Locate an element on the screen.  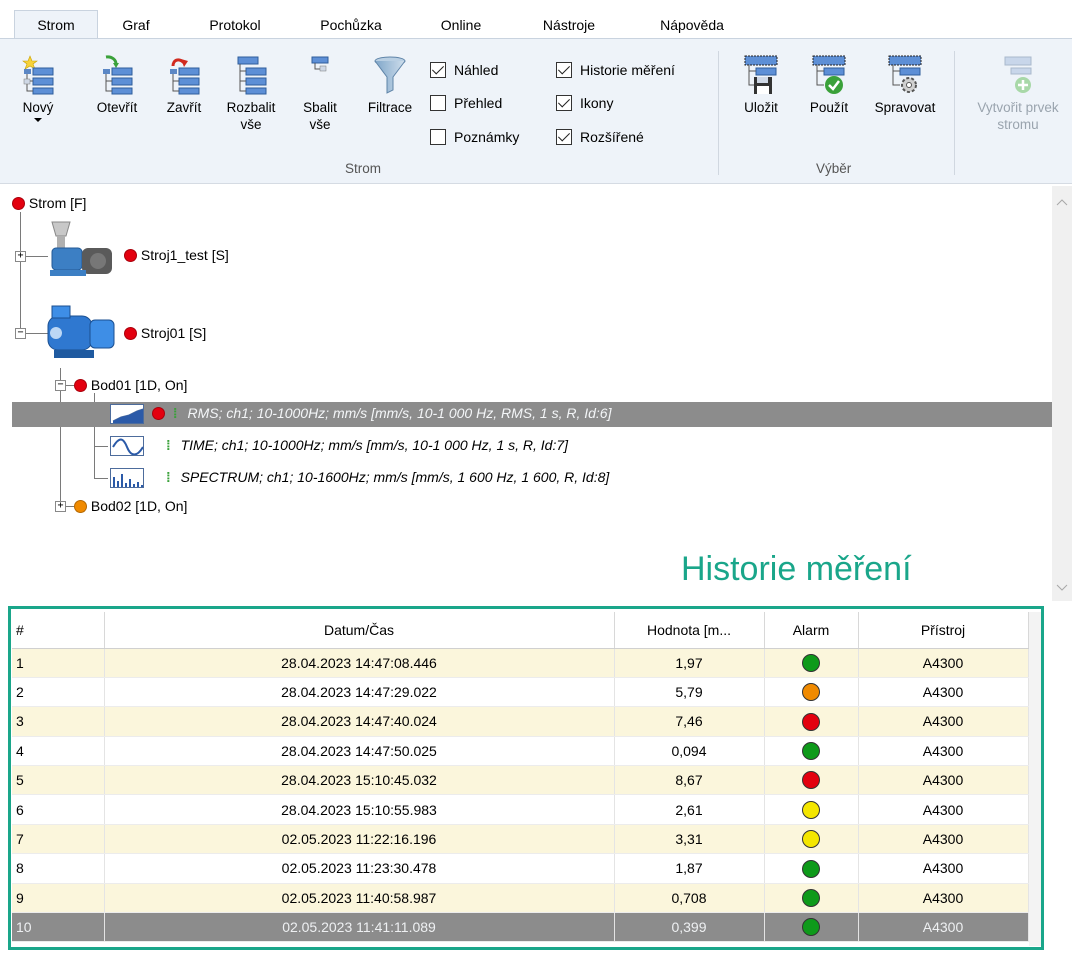
filter-button: Filtrace is located at coordinates (390, 85).